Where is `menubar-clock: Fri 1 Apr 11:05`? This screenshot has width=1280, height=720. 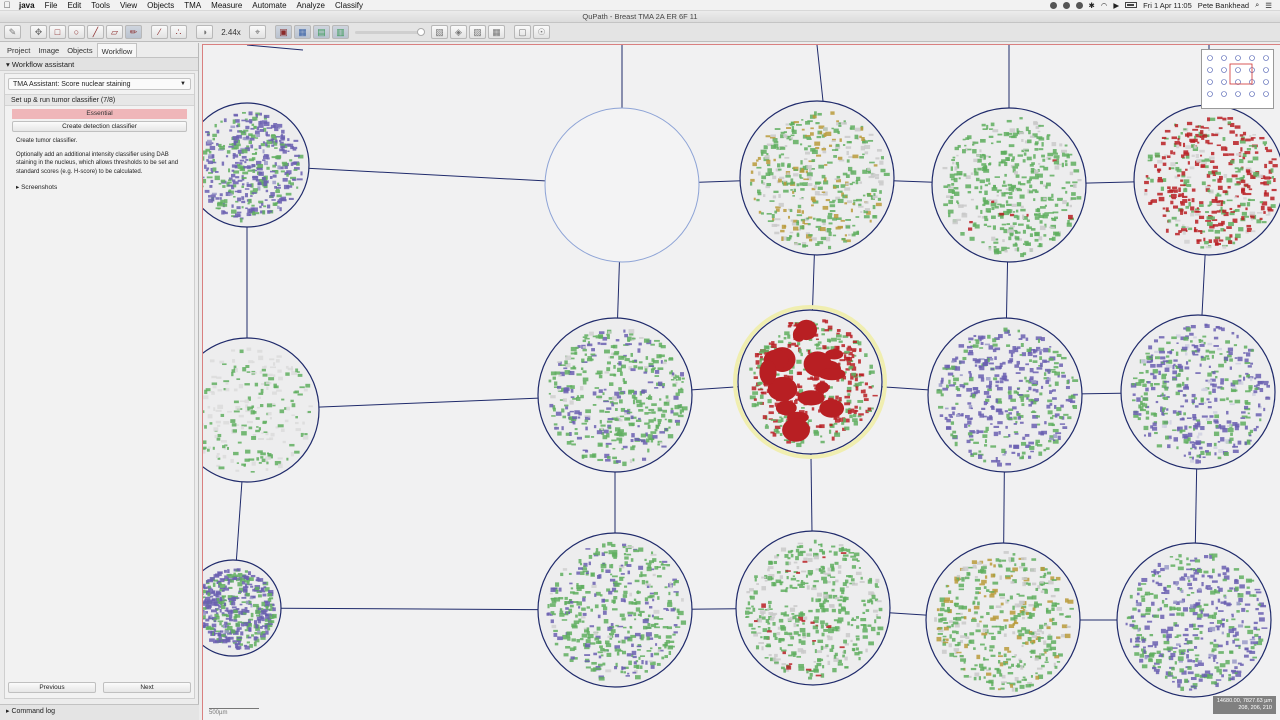 menubar-clock: Fri 1 Apr 11:05 is located at coordinates (1167, 5).